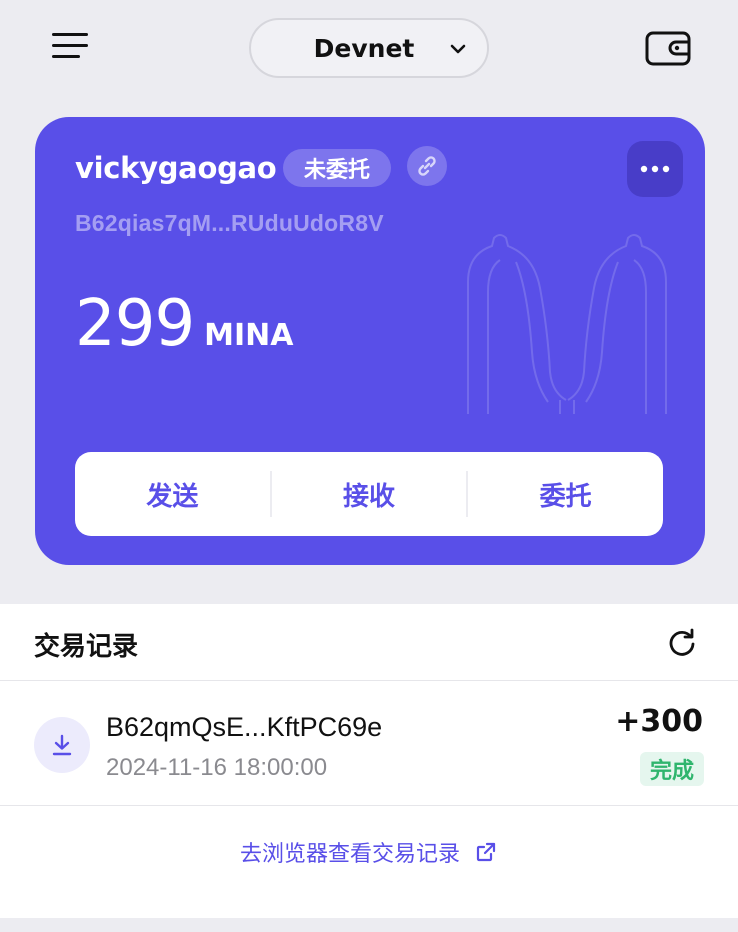 This screenshot has width=738, height=932. I want to click on receive-button: 接收, so click(369, 494).